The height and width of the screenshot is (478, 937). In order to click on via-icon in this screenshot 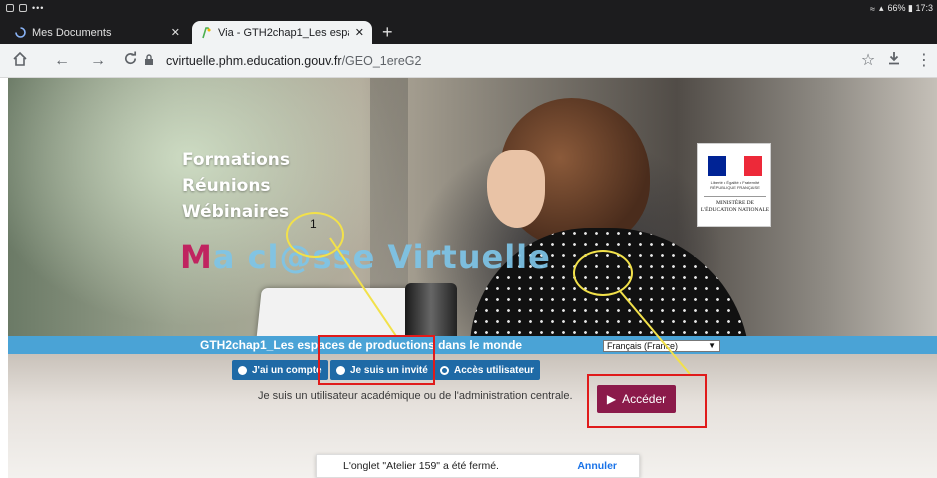, I will do `click(206, 32)`.